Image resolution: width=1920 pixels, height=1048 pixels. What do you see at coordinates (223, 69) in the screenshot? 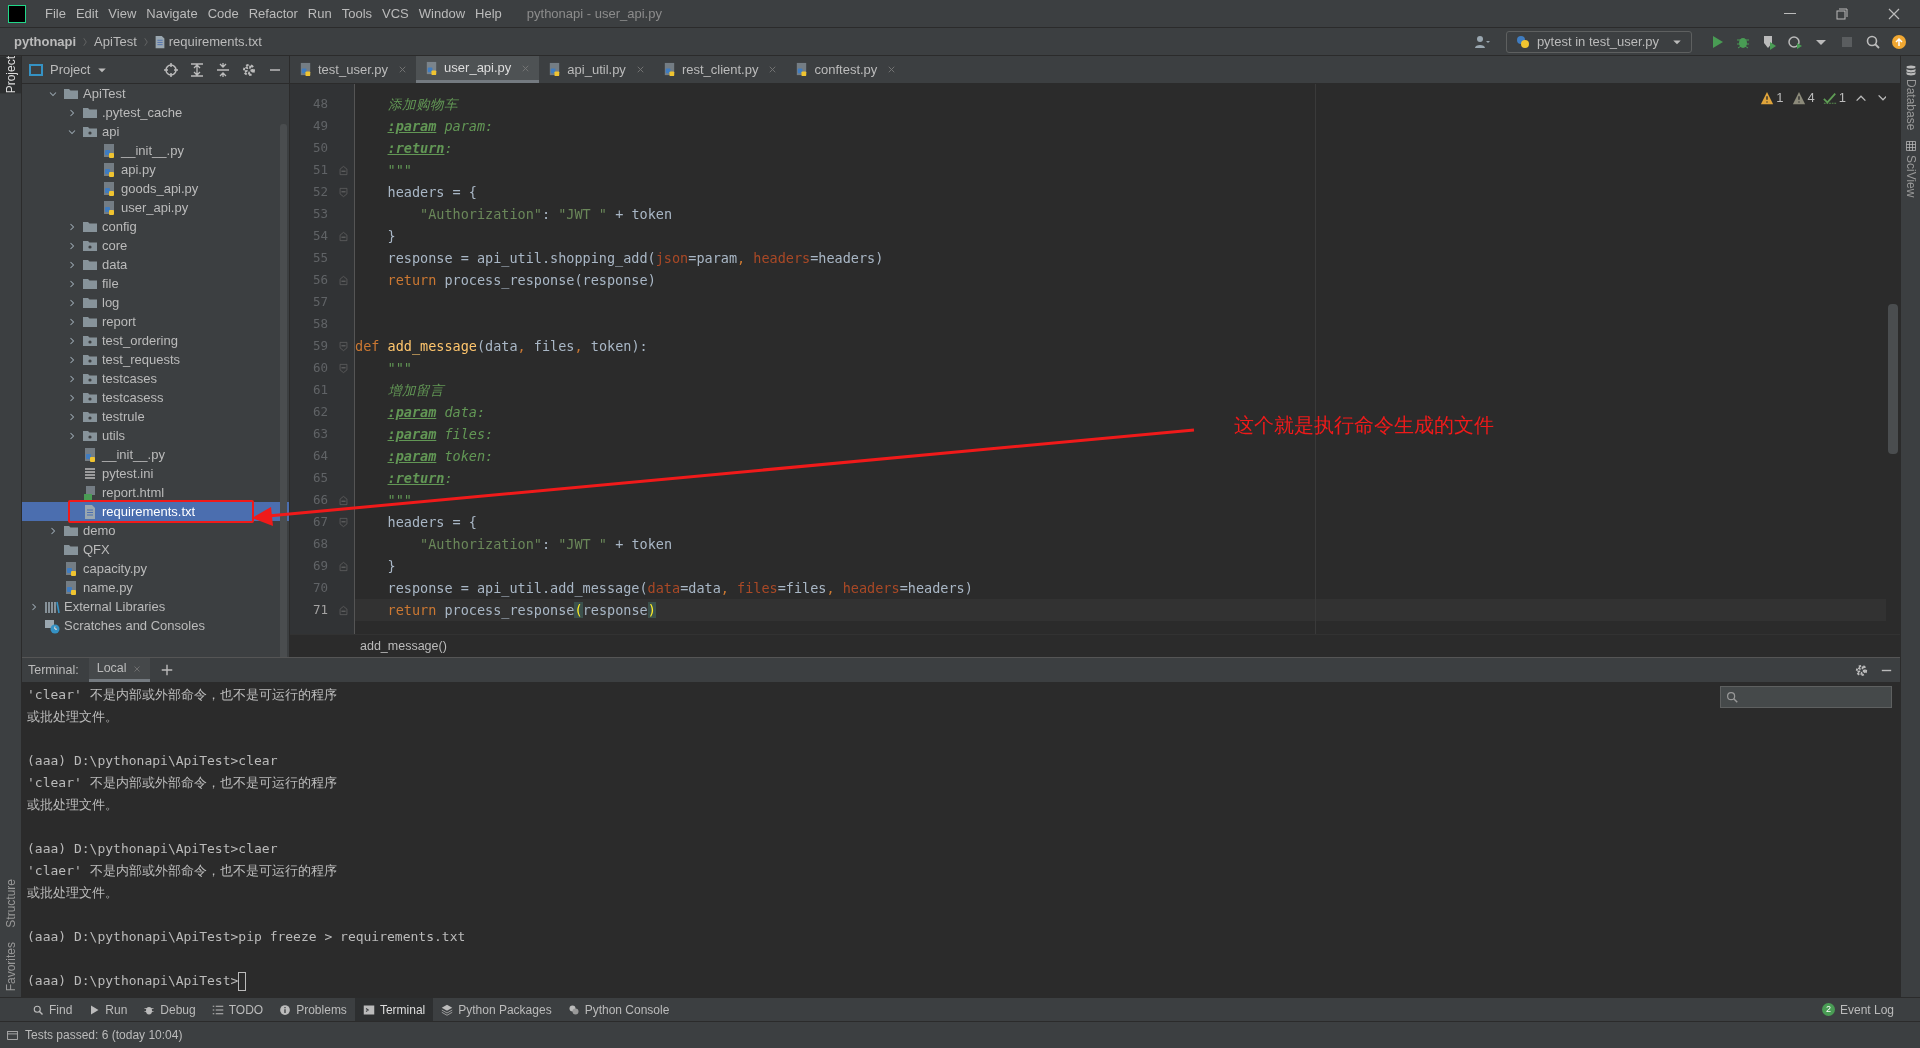
I see `collapse-all-icon` at bounding box center [223, 69].